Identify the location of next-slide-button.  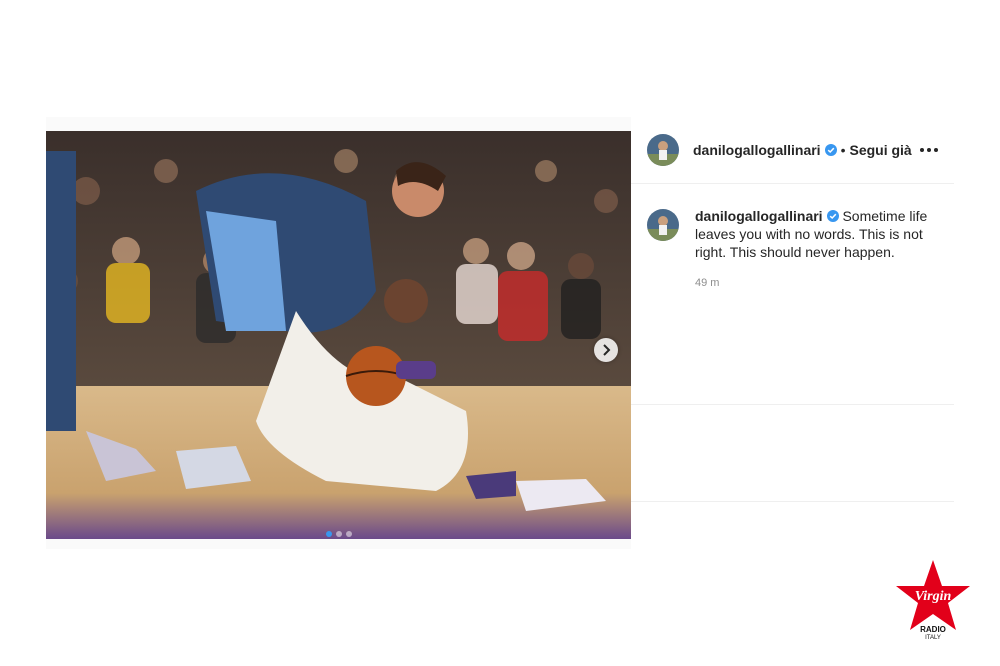
(606, 350).